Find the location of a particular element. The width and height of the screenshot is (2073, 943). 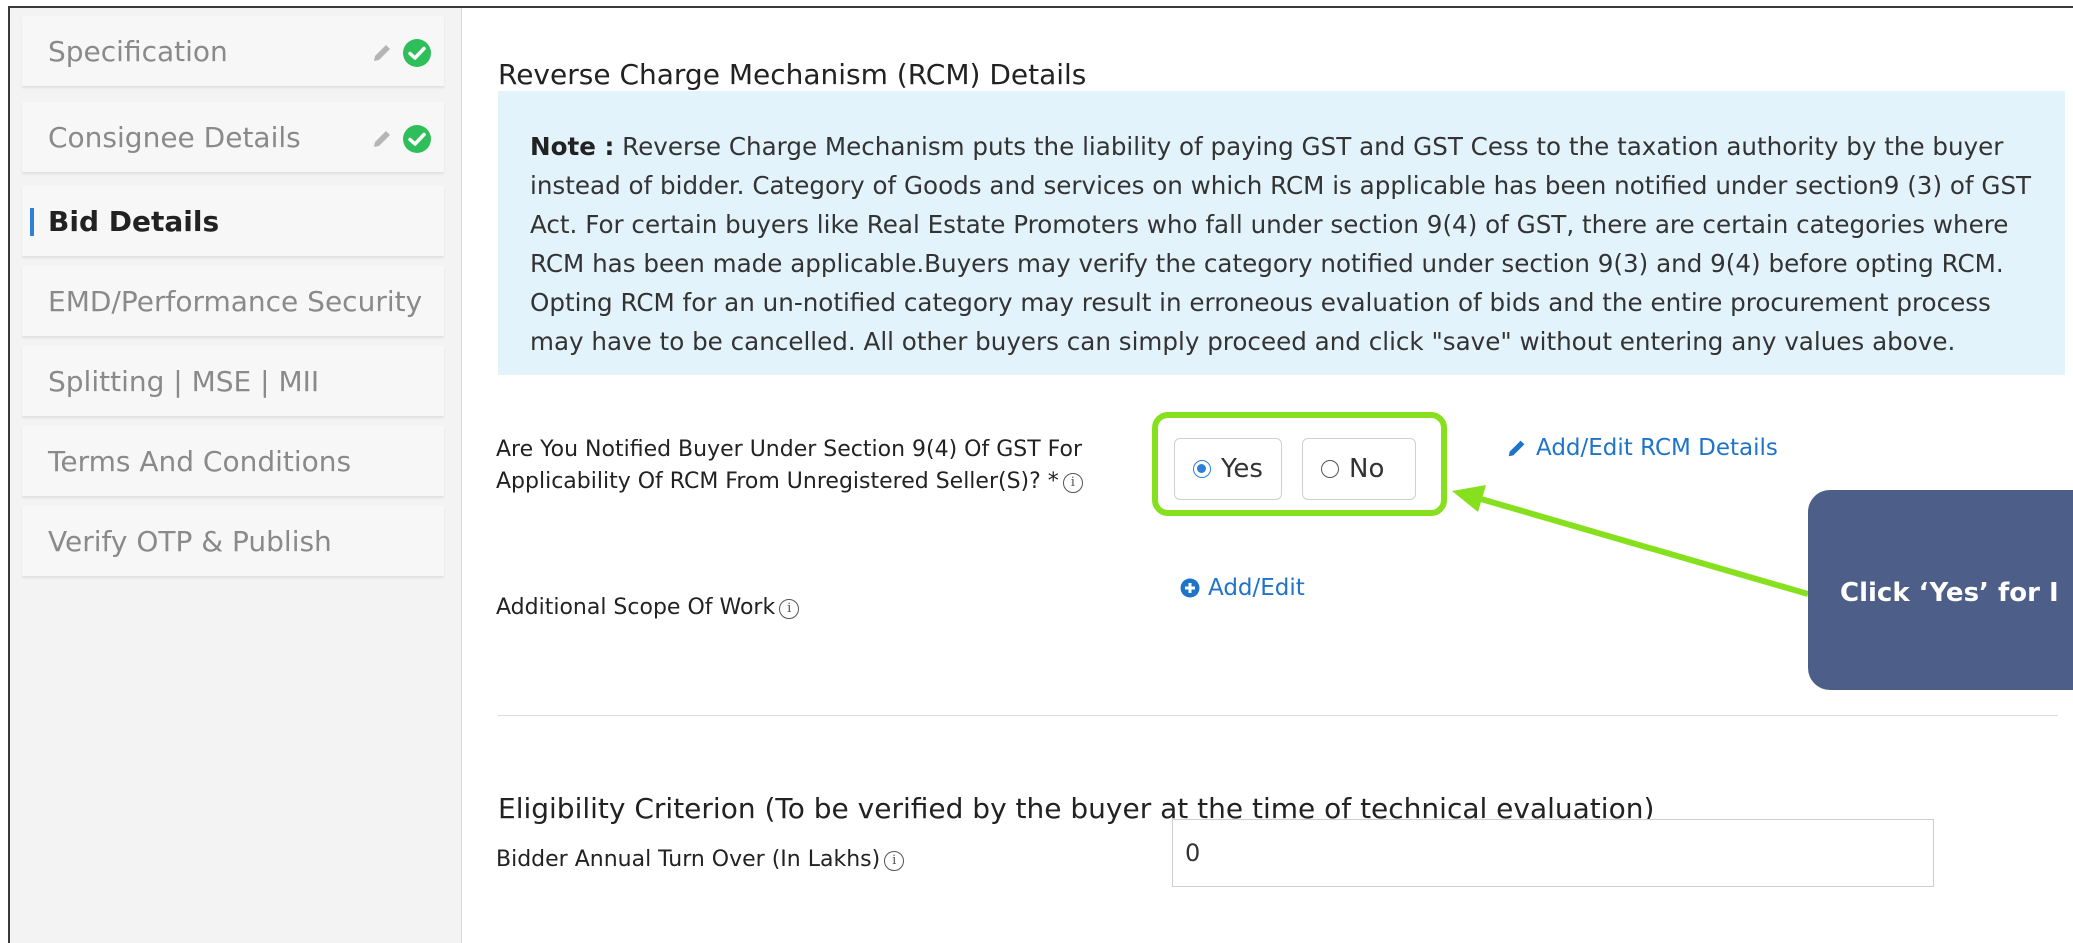

turnover-label-text: Bidder Annual Turn Over (In Lakhs) is located at coordinates (688, 859).